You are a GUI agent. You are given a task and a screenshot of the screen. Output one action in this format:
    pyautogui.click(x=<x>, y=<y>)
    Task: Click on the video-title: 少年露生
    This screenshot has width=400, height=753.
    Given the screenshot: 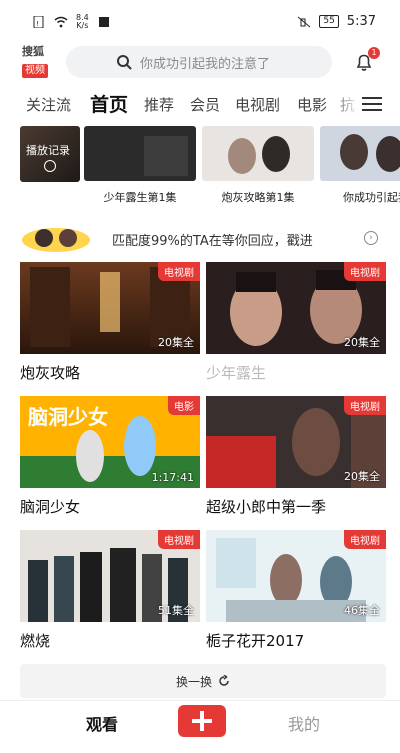 What is the action you would take?
    pyautogui.click(x=236, y=373)
    